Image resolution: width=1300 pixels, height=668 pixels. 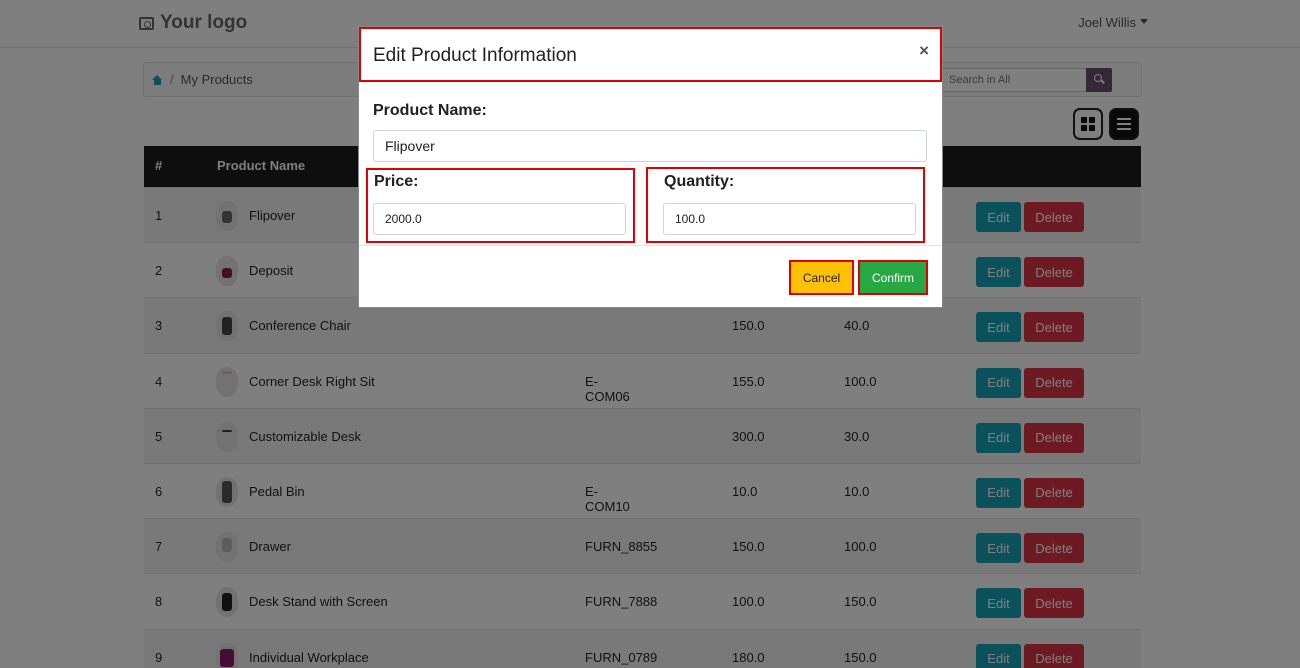 What do you see at coordinates (699, 181) in the screenshot?
I see `quantity-label: Quantity:` at bounding box center [699, 181].